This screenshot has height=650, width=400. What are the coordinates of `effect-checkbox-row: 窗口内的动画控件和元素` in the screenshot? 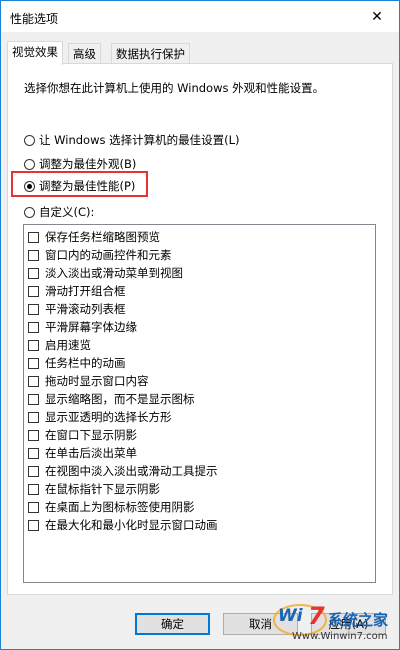 It's located at (100, 255).